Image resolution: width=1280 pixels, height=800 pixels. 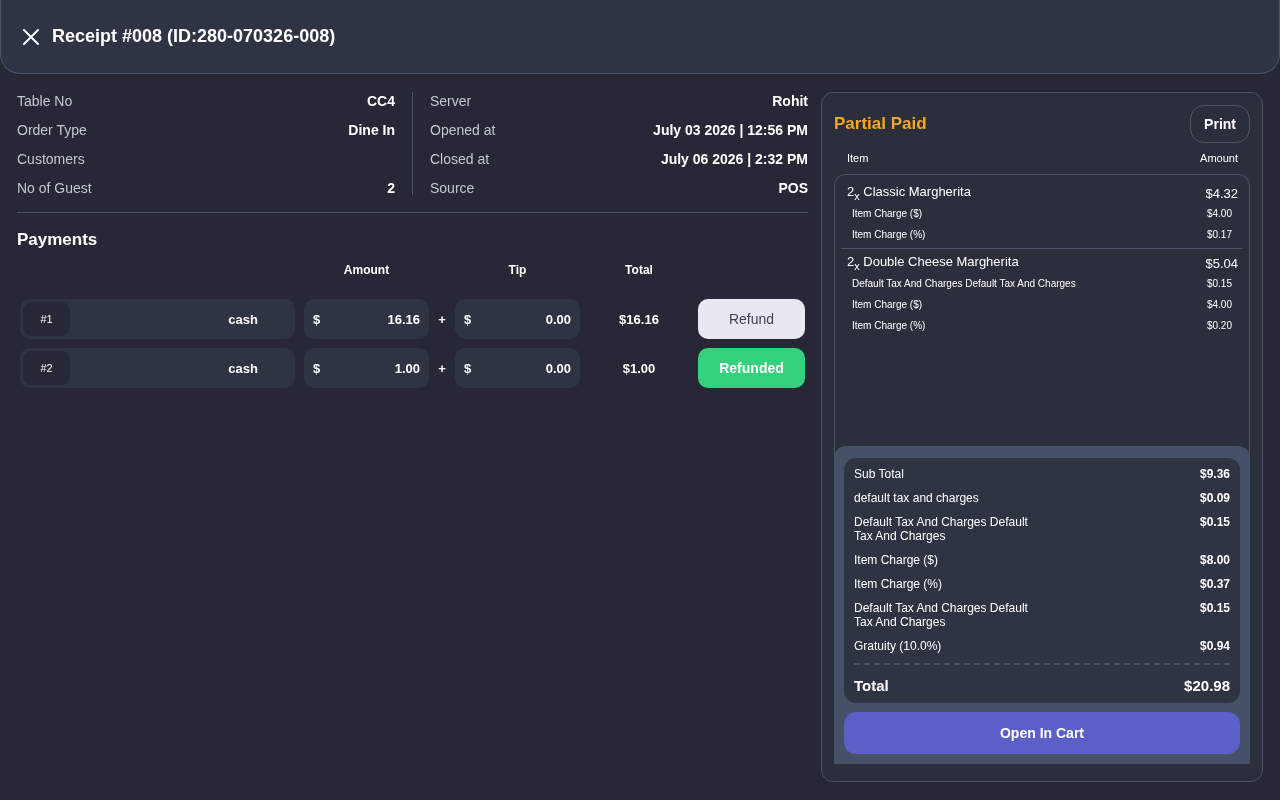 I want to click on info-label: No of Guest, so click(x=54, y=187).